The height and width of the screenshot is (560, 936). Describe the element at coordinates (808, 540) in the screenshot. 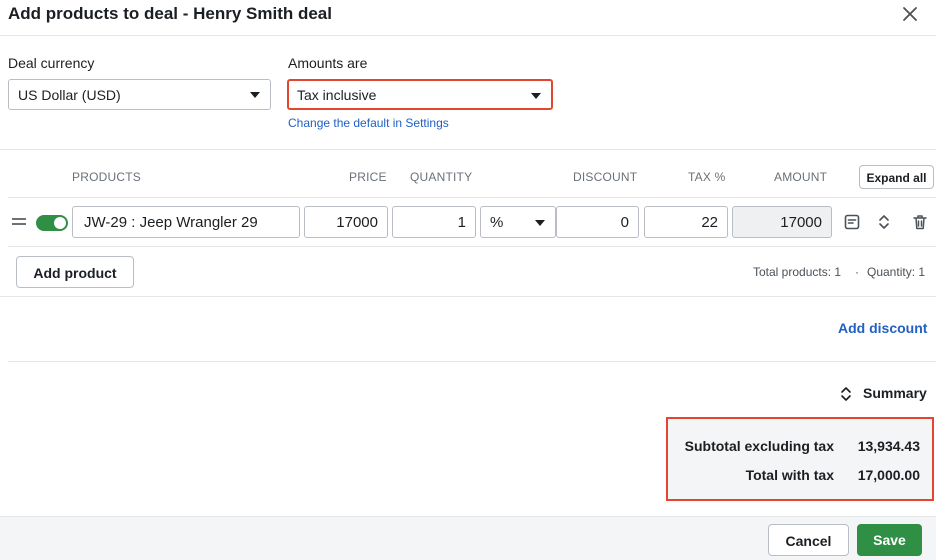

I see `cancel-button: Cancel` at that location.